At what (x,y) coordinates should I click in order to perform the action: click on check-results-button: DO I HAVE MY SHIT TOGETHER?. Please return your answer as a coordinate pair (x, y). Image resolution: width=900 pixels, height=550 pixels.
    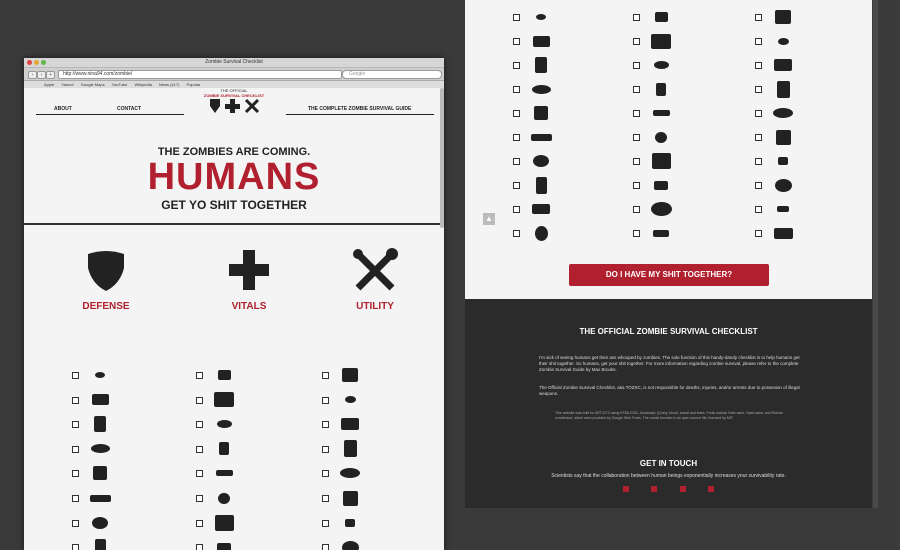
    Looking at the image, I should click on (669, 275).